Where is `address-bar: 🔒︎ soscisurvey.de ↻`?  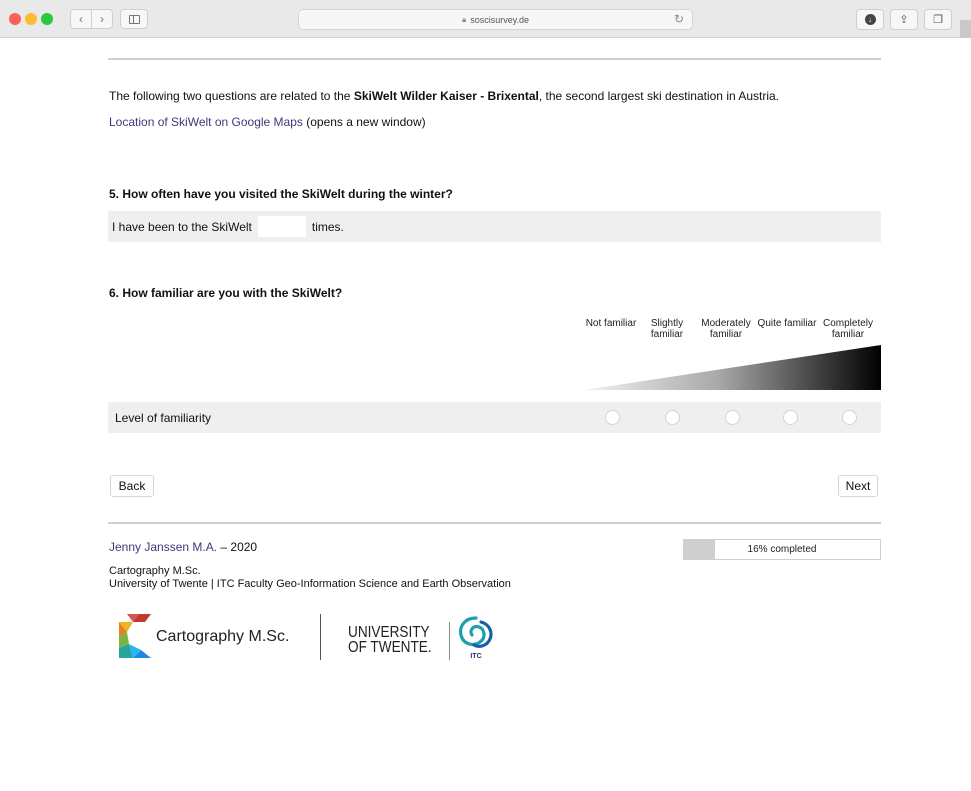 address-bar: 🔒︎ soscisurvey.de ↻ is located at coordinates (495, 19).